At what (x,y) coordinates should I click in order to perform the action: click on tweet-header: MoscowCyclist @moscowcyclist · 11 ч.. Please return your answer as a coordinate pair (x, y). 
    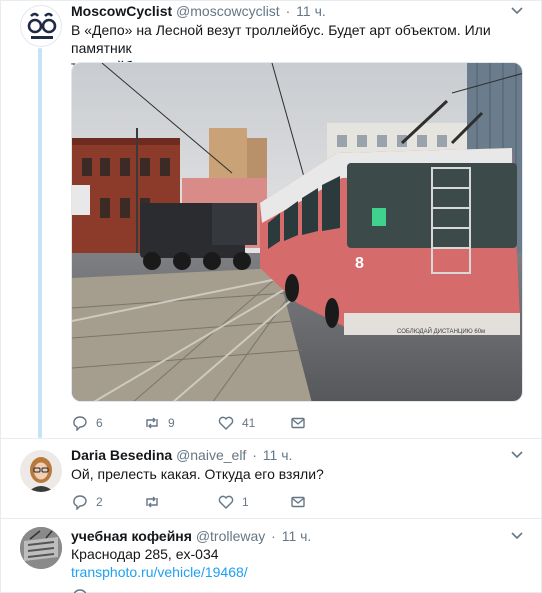
    Looking at the image, I should click on (198, 11).